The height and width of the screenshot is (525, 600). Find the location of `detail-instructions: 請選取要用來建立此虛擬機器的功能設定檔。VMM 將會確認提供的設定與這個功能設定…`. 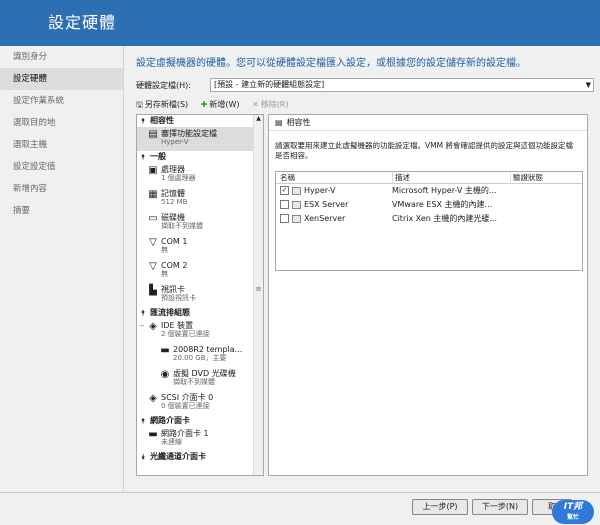

detail-instructions: 請選取要用來建立此虛擬機器的功能設定檔。VMM 將會確認提供的設定與這個功能設定… is located at coordinates (424, 150).